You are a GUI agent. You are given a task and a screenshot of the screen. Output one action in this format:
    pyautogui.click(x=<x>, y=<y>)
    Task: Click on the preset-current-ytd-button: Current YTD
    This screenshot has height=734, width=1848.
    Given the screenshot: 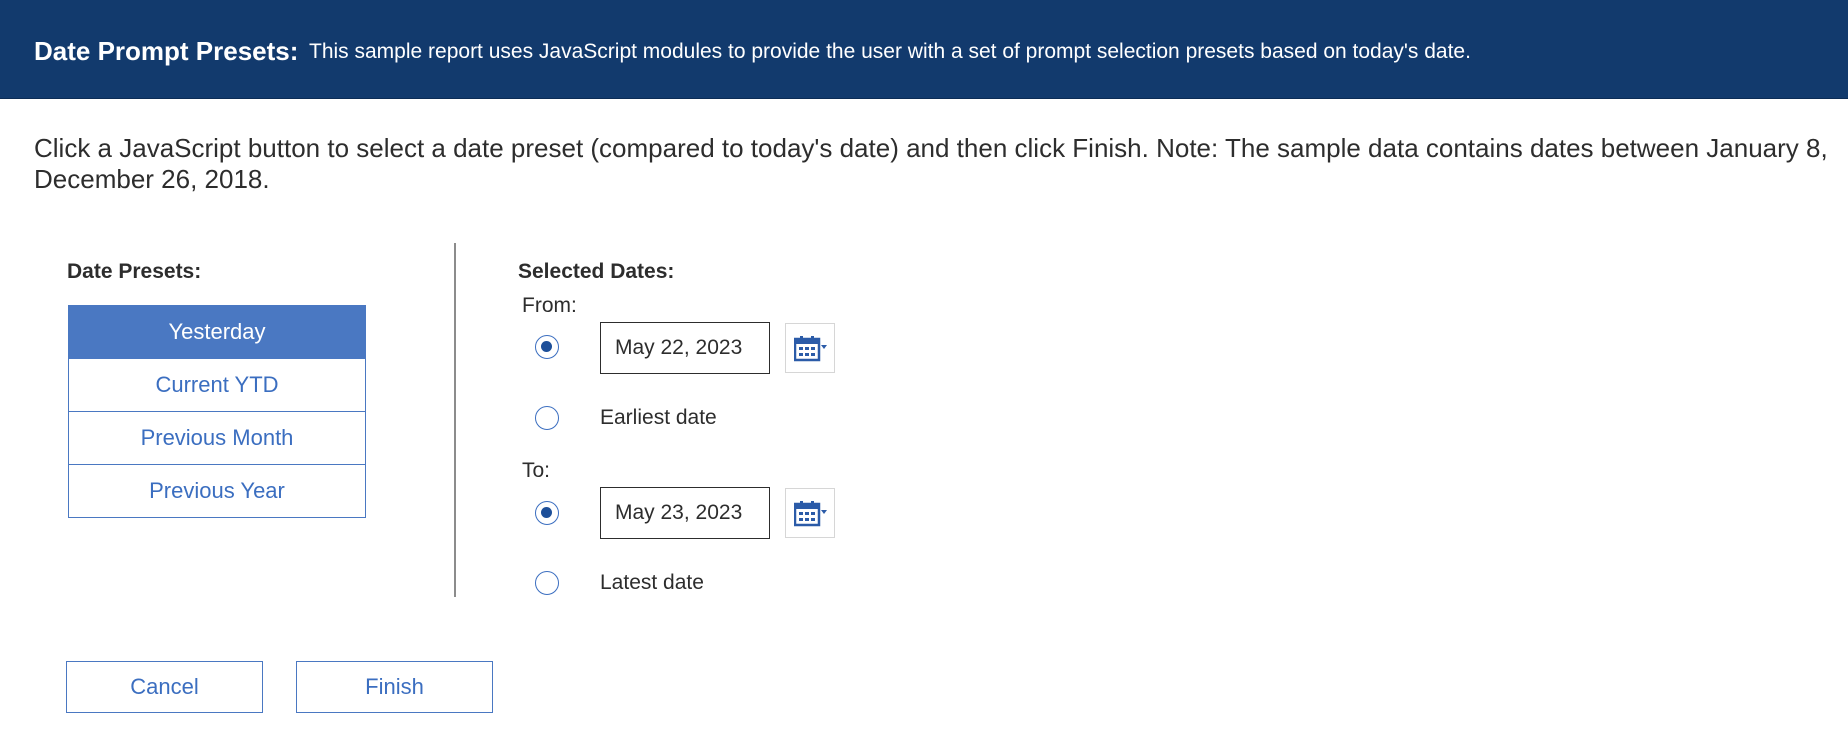 What is the action you would take?
    pyautogui.click(x=217, y=384)
    